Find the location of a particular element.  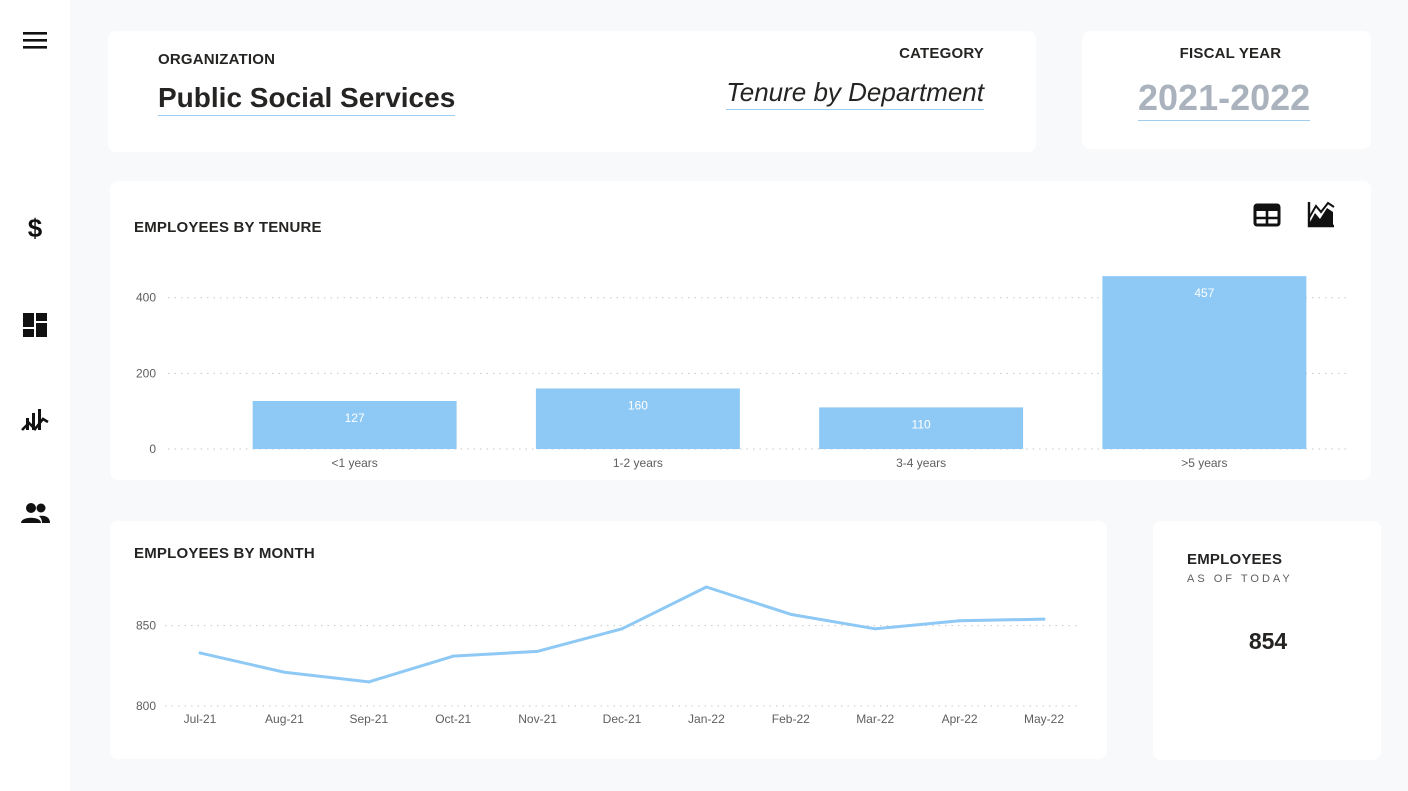

y-tick-label: 400 is located at coordinates (146, 298).